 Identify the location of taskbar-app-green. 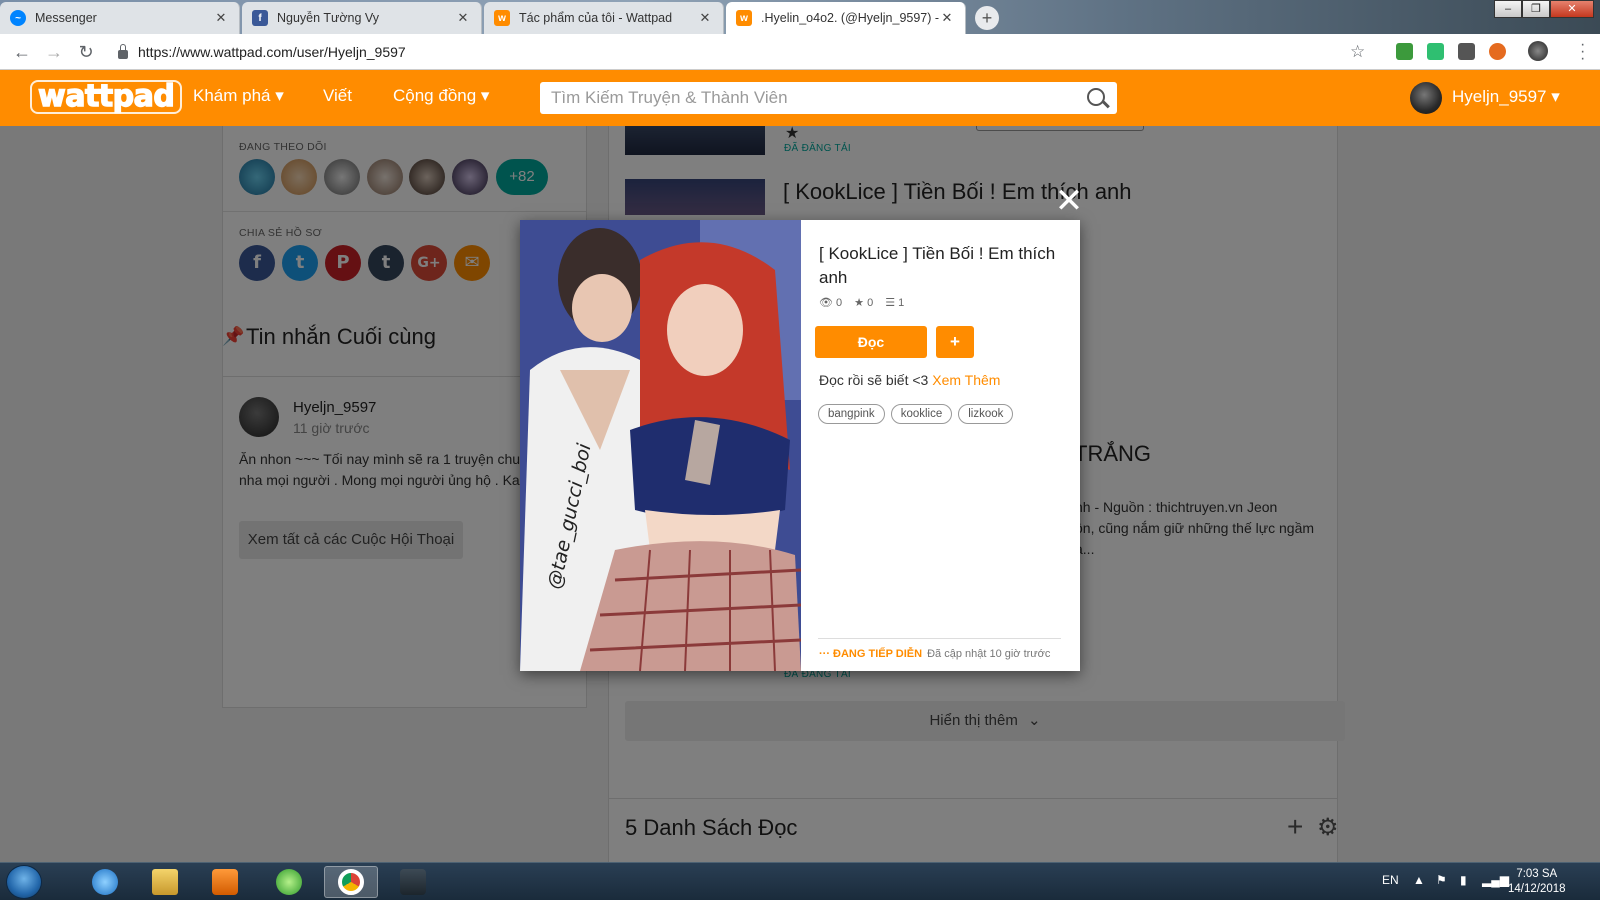
(289, 882).